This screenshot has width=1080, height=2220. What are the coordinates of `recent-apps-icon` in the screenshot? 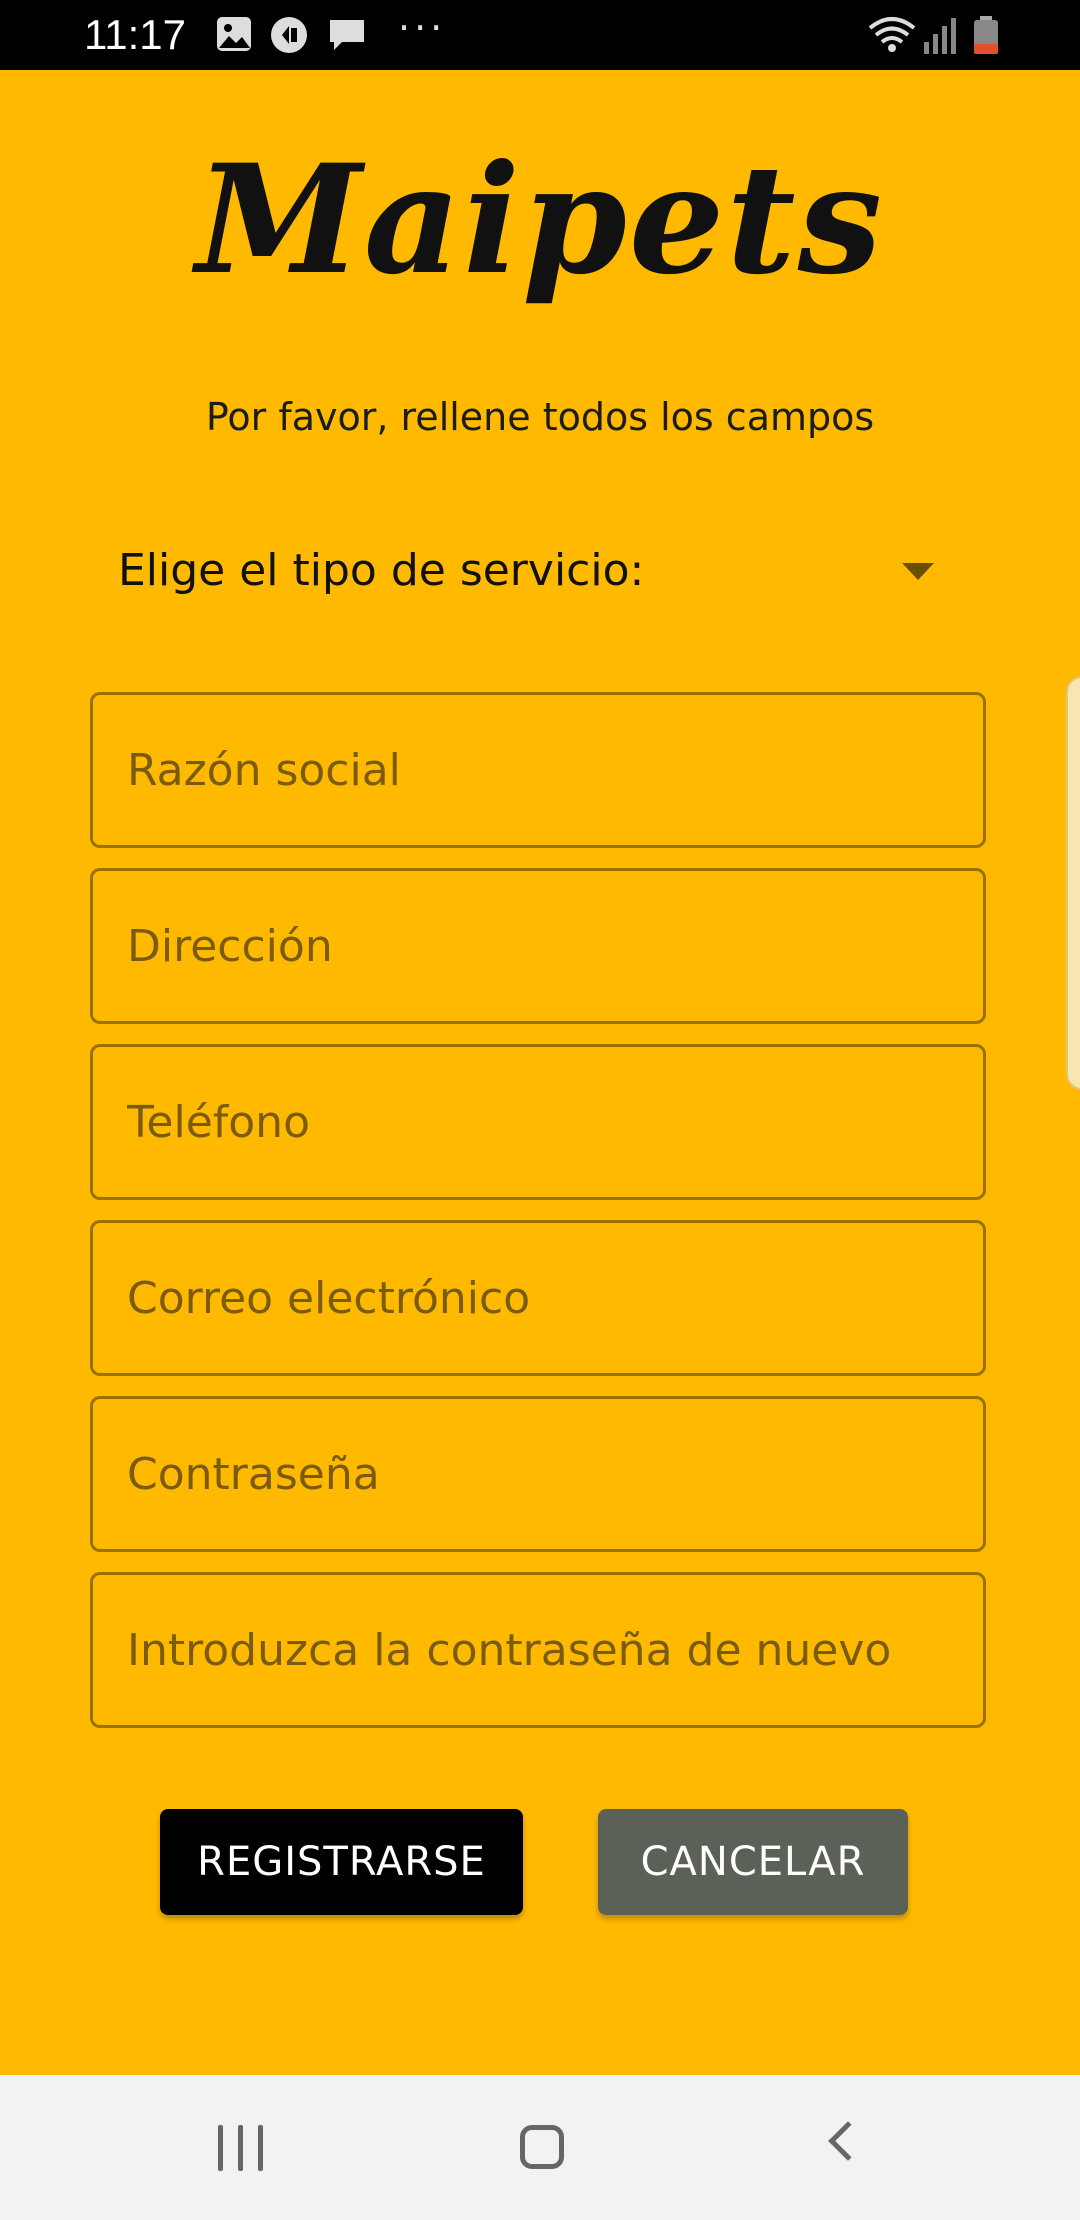 It's located at (241, 2148).